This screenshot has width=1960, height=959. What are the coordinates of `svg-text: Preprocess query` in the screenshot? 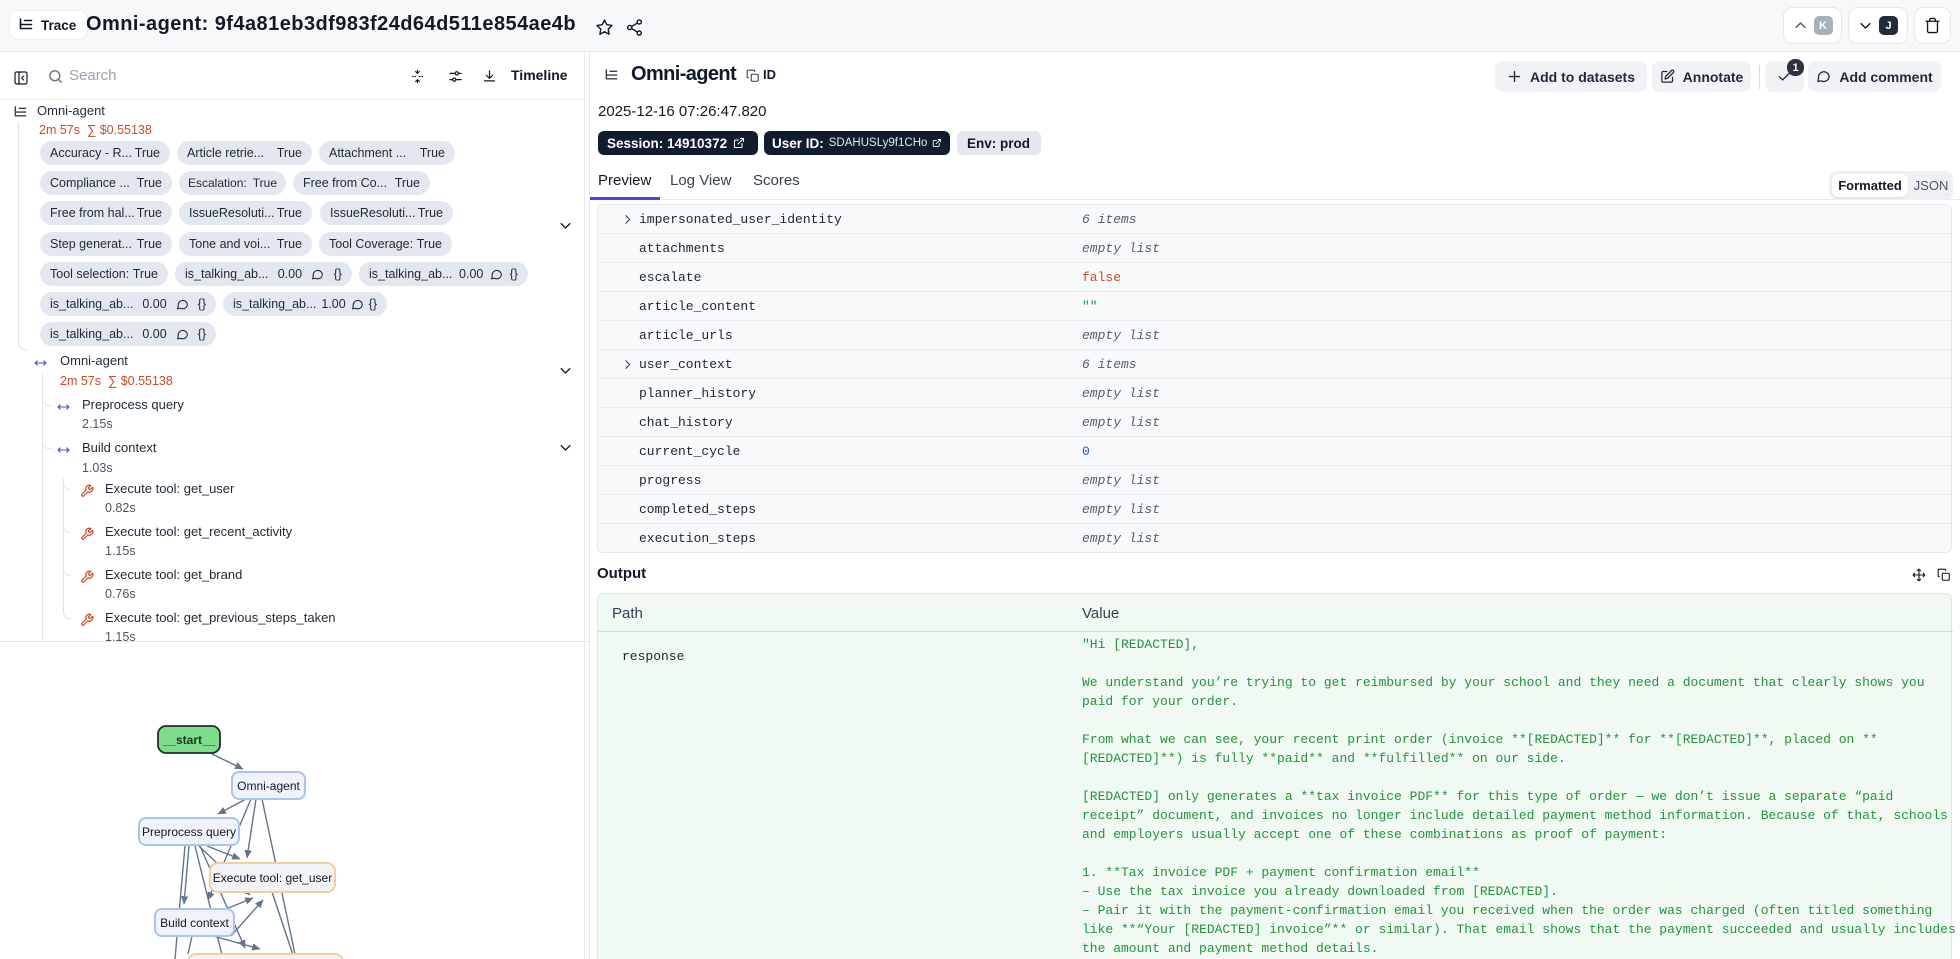 It's located at (189, 832).